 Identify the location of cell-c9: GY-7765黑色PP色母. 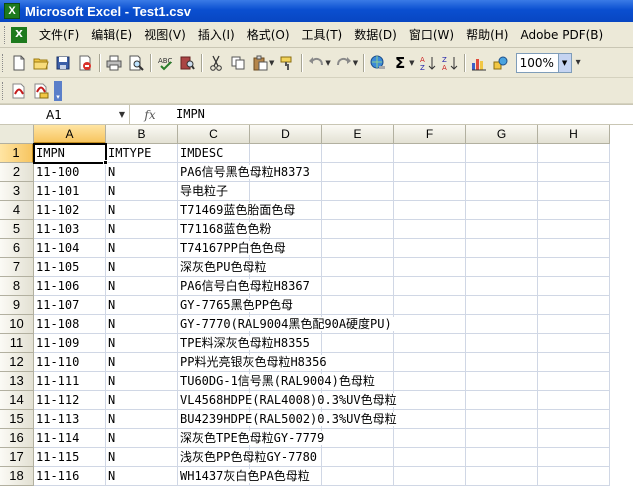
(237, 305).